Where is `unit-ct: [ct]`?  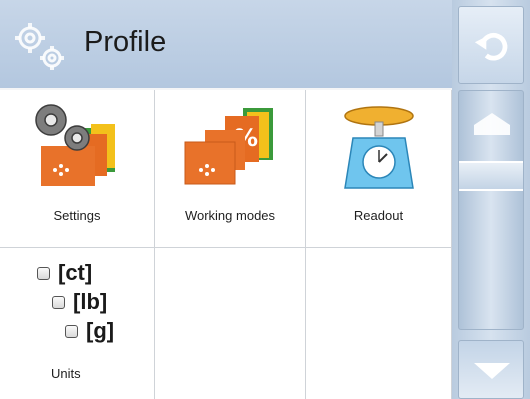
unit-ct: [ct] is located at coordinates (64, 273).